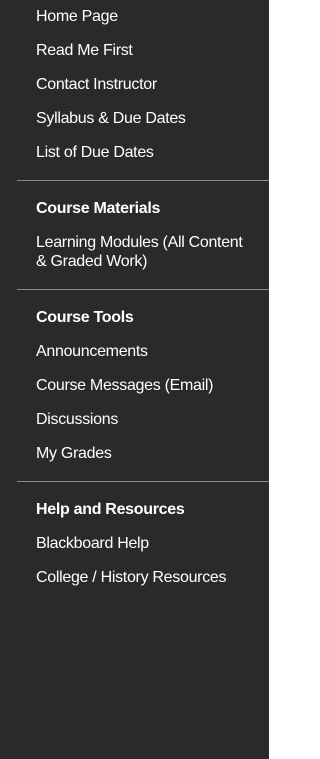 The height and width of the screenshot is (759, 320). What do you see at coordinates (134, 454) in the screenshot?
I see `nav-item-my-grades: My Grades` at bounding box center [134, 454].